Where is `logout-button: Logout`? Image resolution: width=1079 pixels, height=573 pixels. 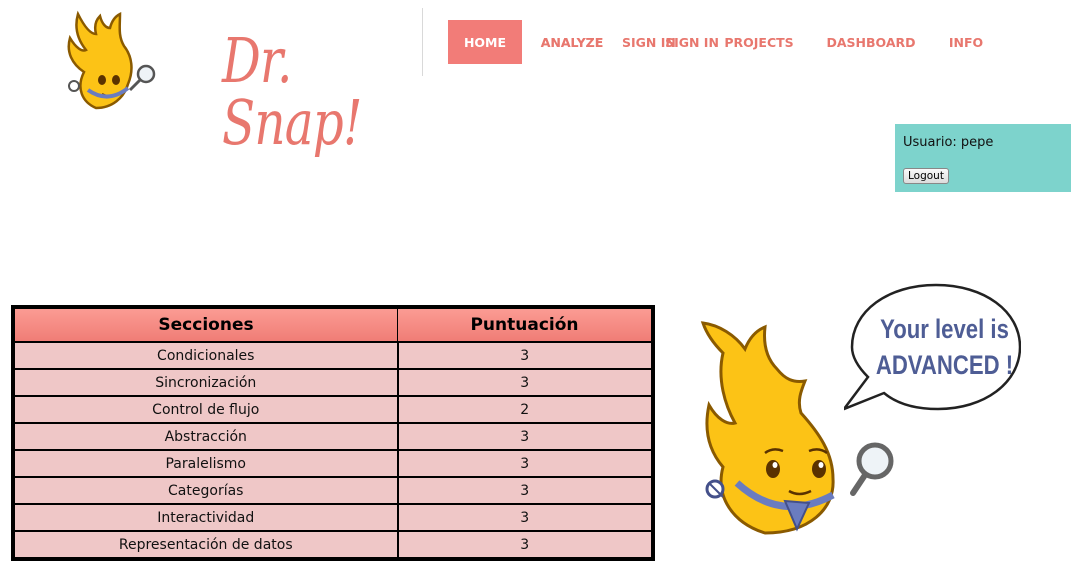 logout-button: Logout is located at coordinates (926, 176).